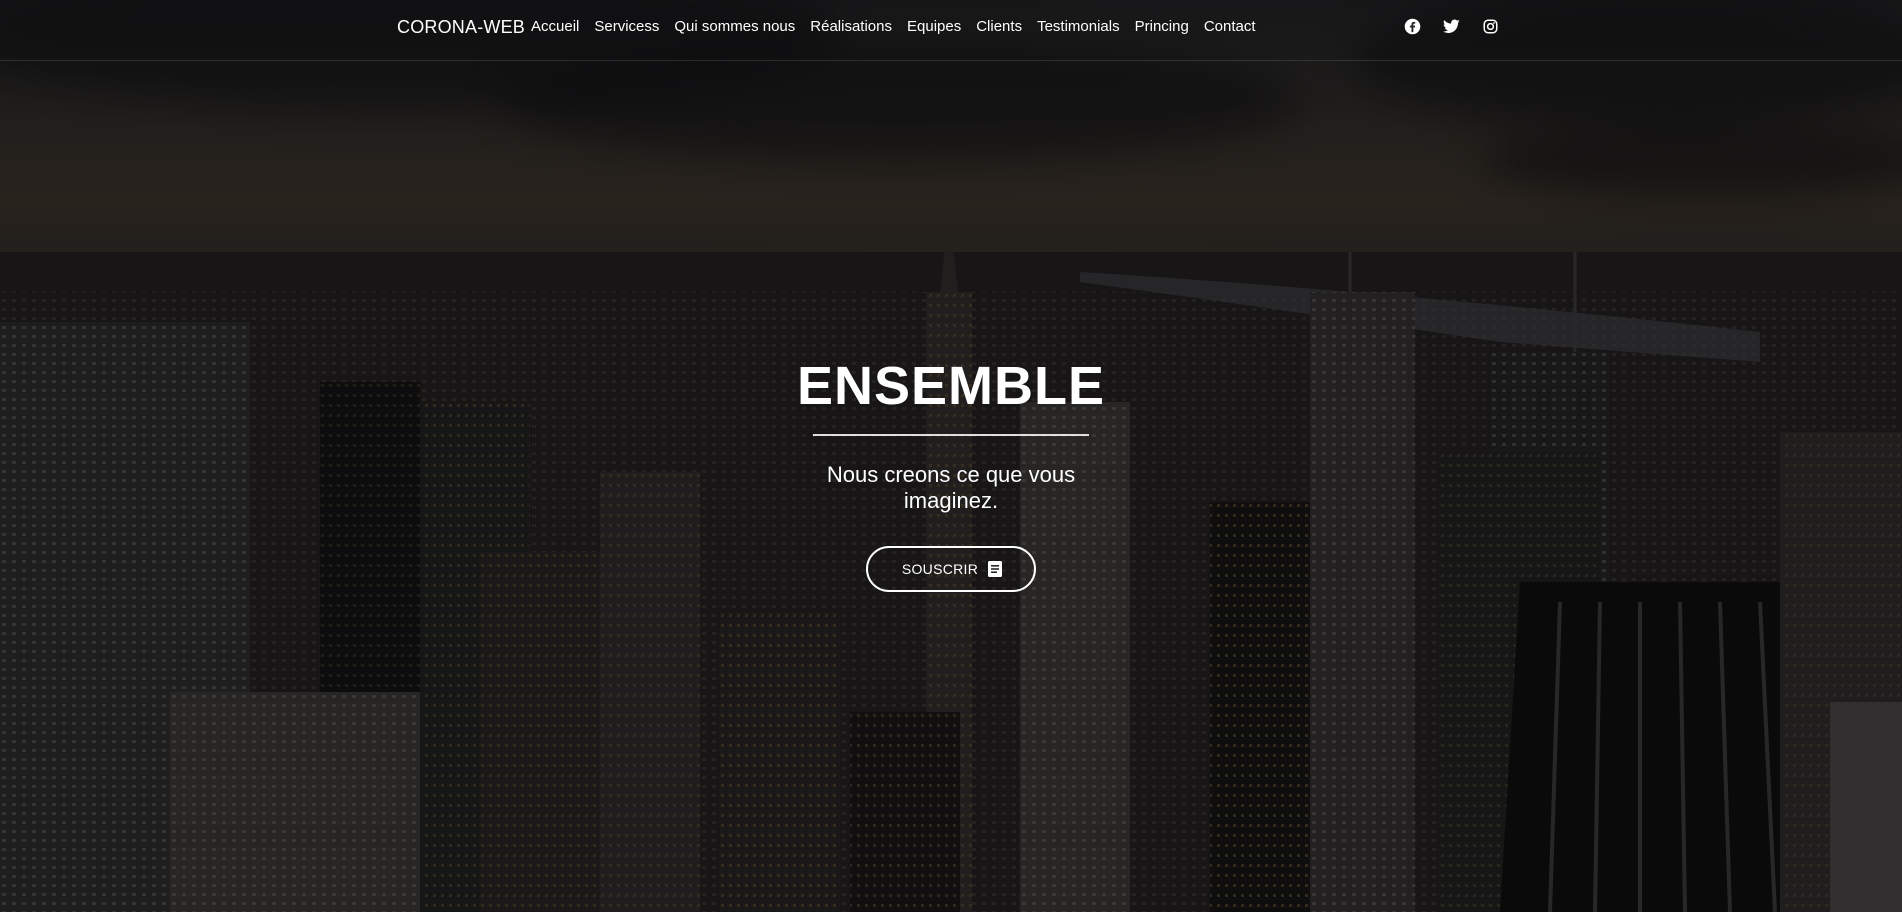 The image size is (1902, 912). Describe the element at coordinates (626, 26) in the screenshot. I see `nav-link-services: Servicess` at that location.